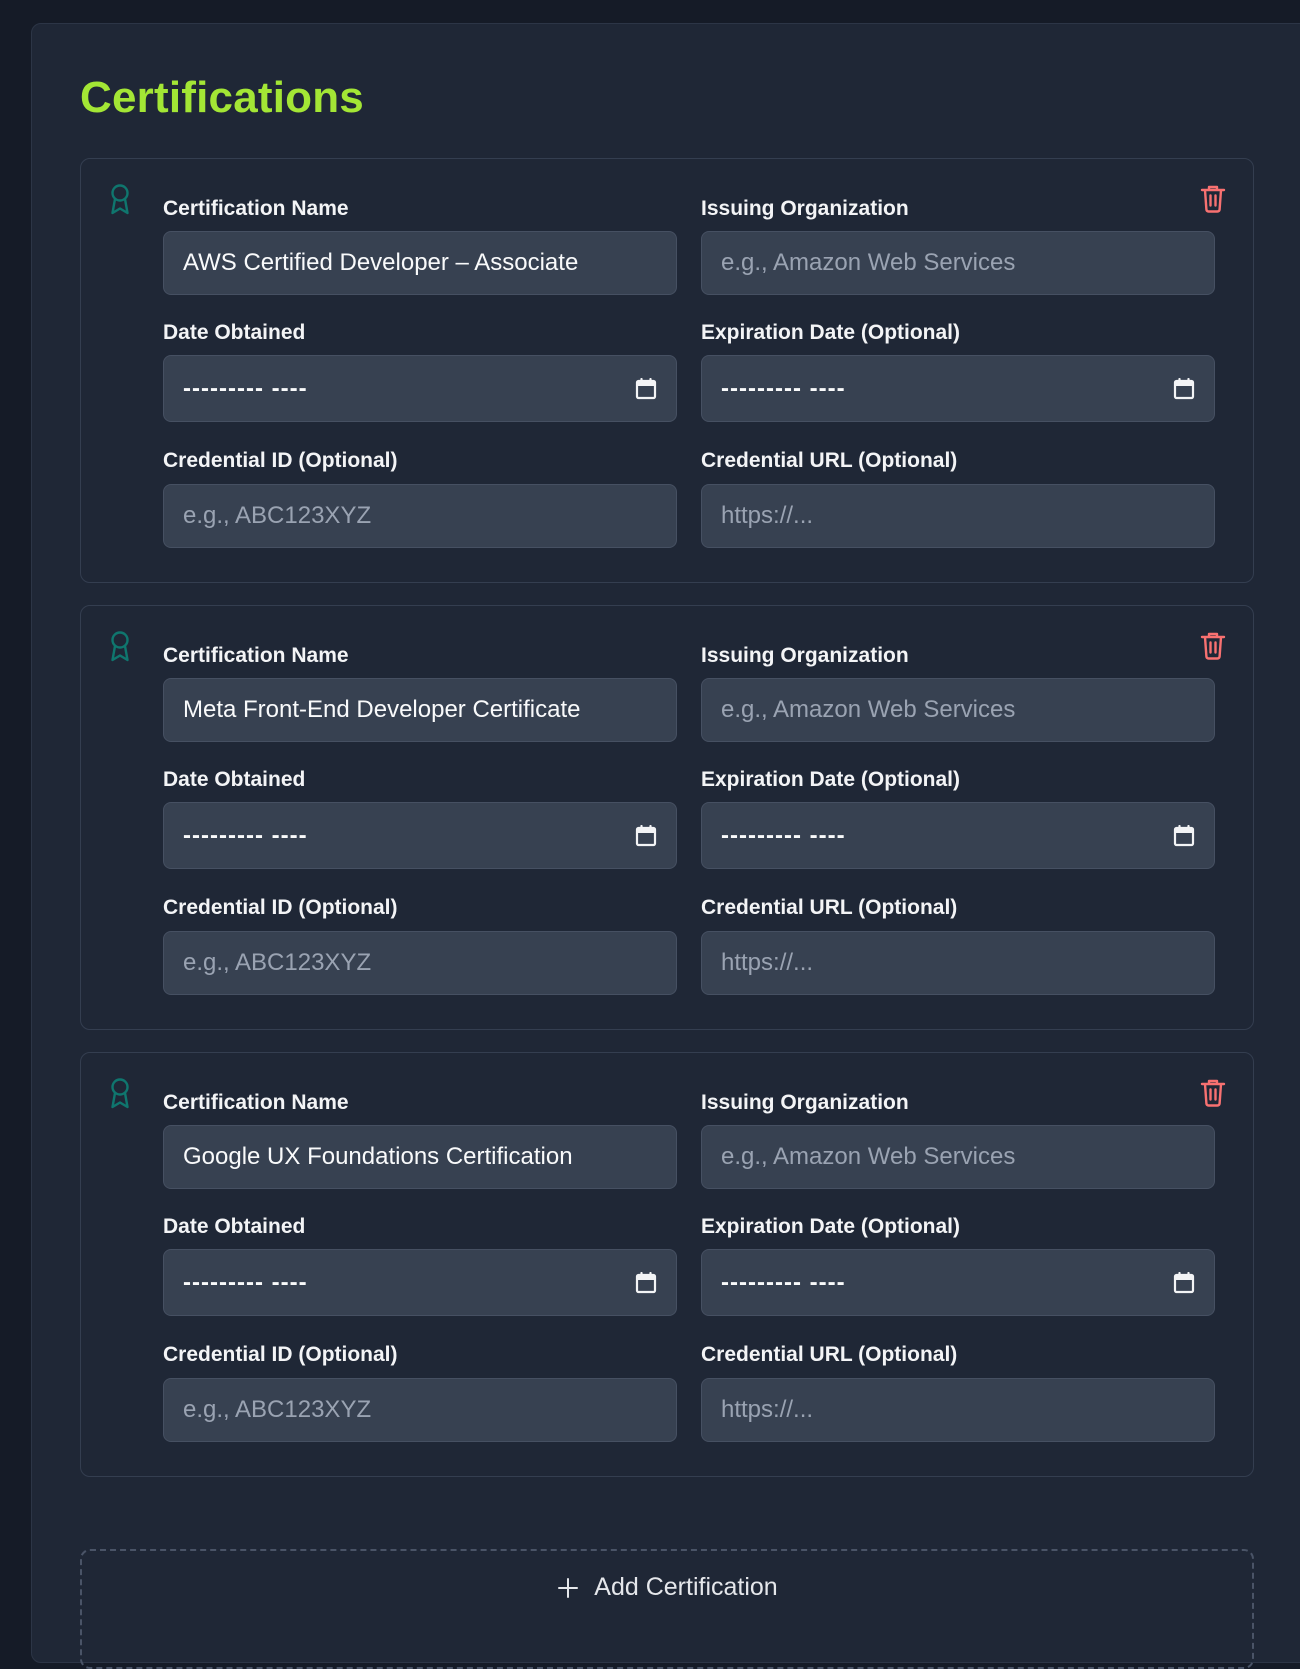  What do you see at coordinates (378, 1156) in the screenshot?
I see `certification-name-input-text: Google UX Foundations Certification` at bounding box center [378, 1156].